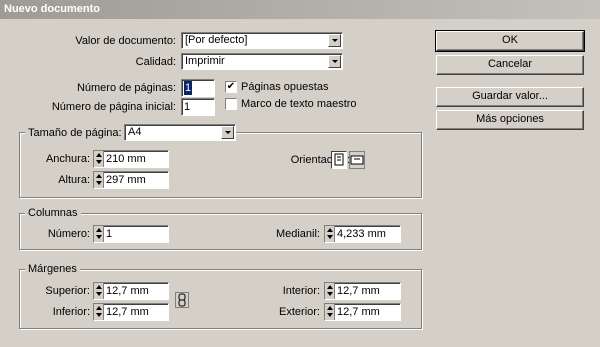  I want to click on start-page-value: 1, so click(187, 107).